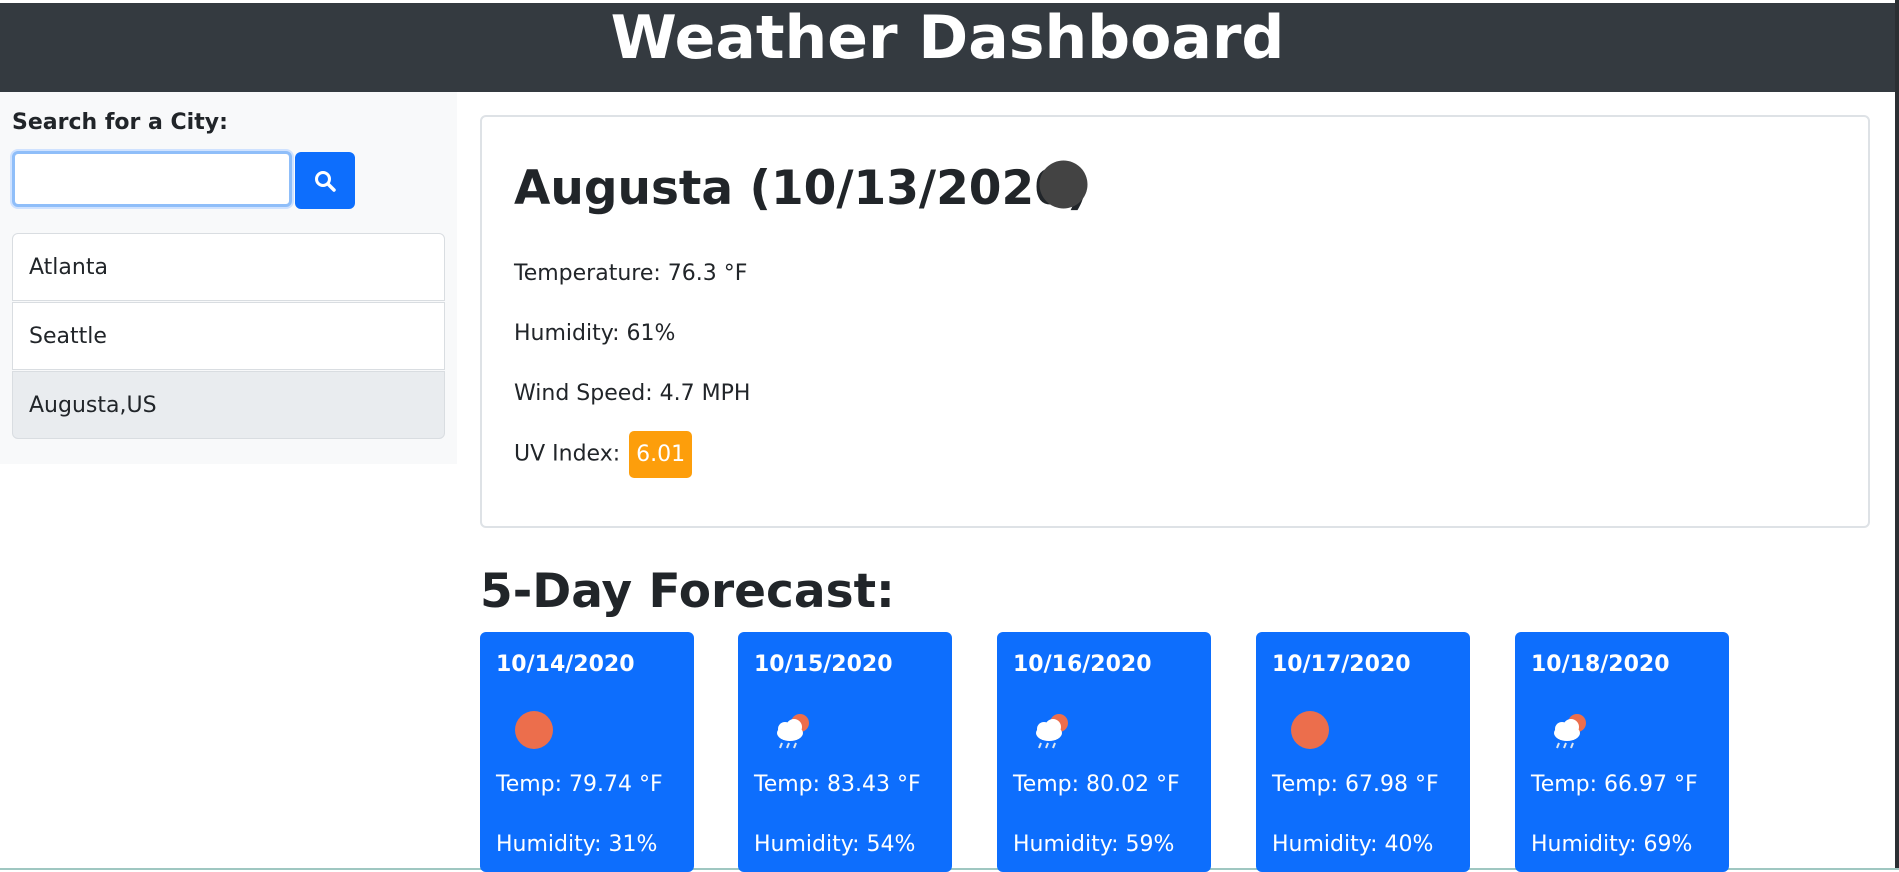  Describe the element at coordinates (1600, 664) in the screenshot. I see `forecast-date: 10/18/2020` at that location.